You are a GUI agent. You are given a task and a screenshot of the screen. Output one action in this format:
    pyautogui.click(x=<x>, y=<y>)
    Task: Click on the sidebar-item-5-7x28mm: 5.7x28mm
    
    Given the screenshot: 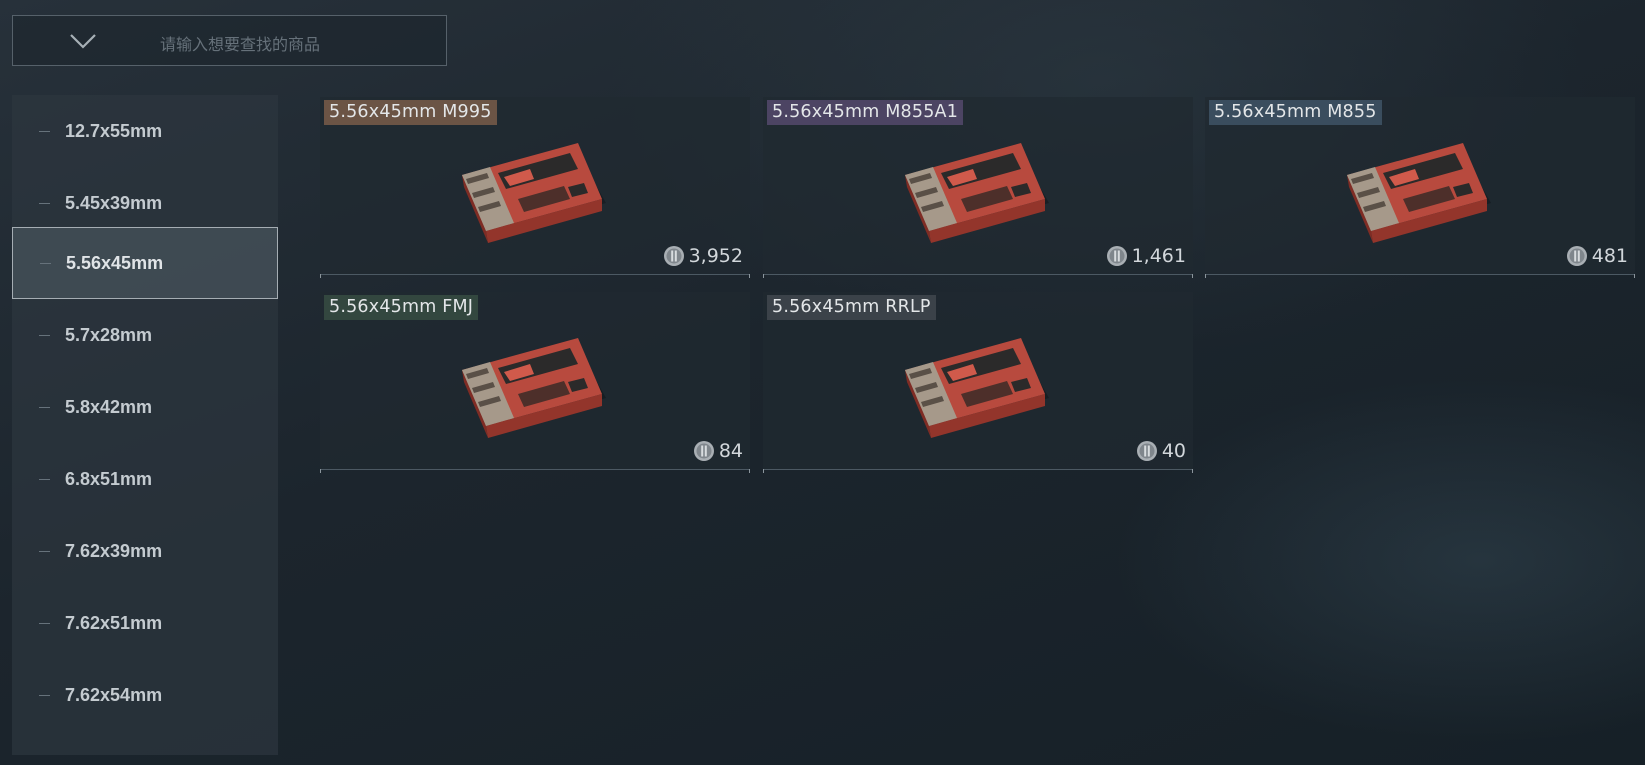 What is the action you would take?
    pyautogui.click(x=145, y=335)
    